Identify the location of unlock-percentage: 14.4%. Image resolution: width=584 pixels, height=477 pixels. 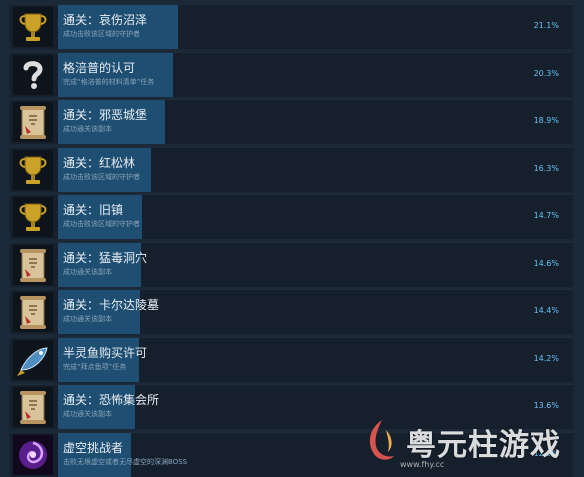
(546, 310).